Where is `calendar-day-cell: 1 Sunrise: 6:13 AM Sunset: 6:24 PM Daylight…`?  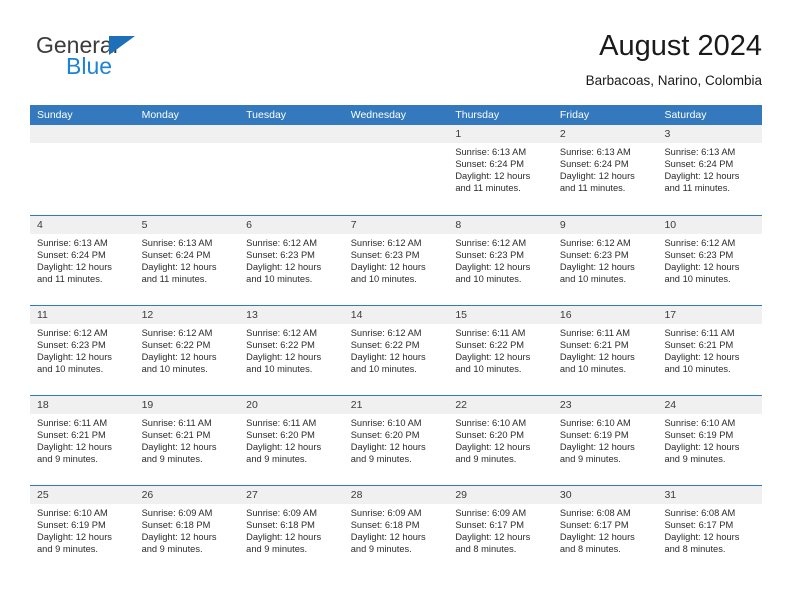 calendar-day-cell: 1 Sunrise: 6:13 AM Sunset: 6:24 PM Daylight… is located at coordinates (500, 170).